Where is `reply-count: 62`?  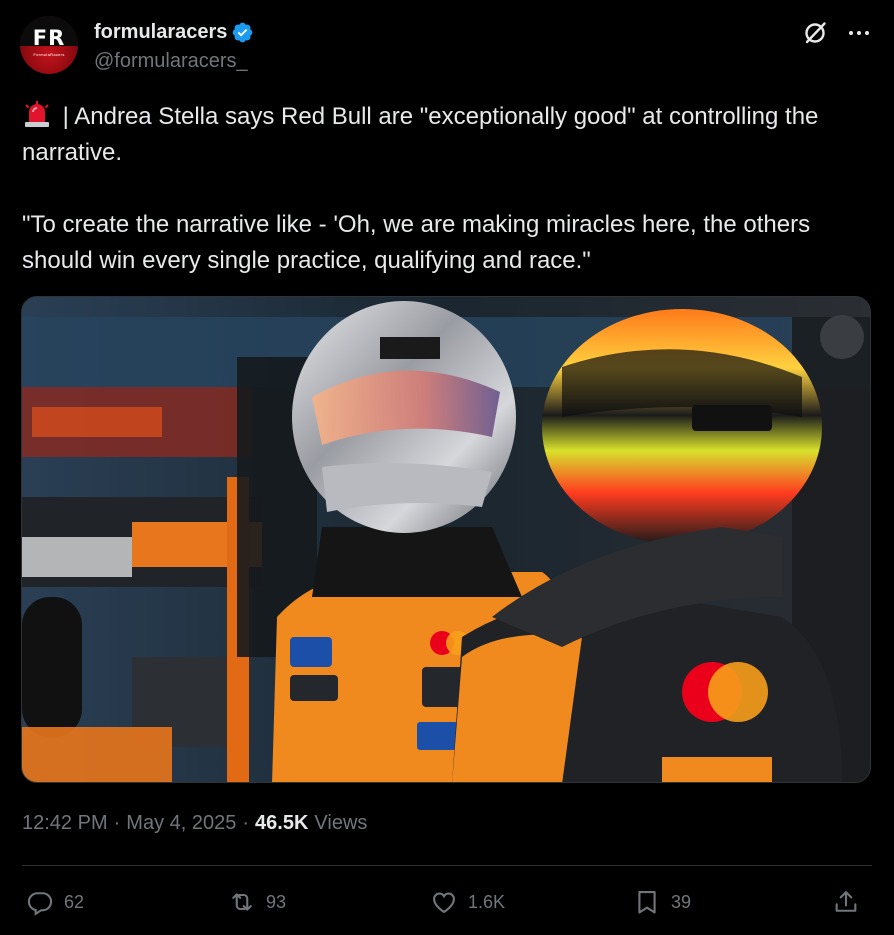 reply-count: 62 is located at coordinates (74, 901).